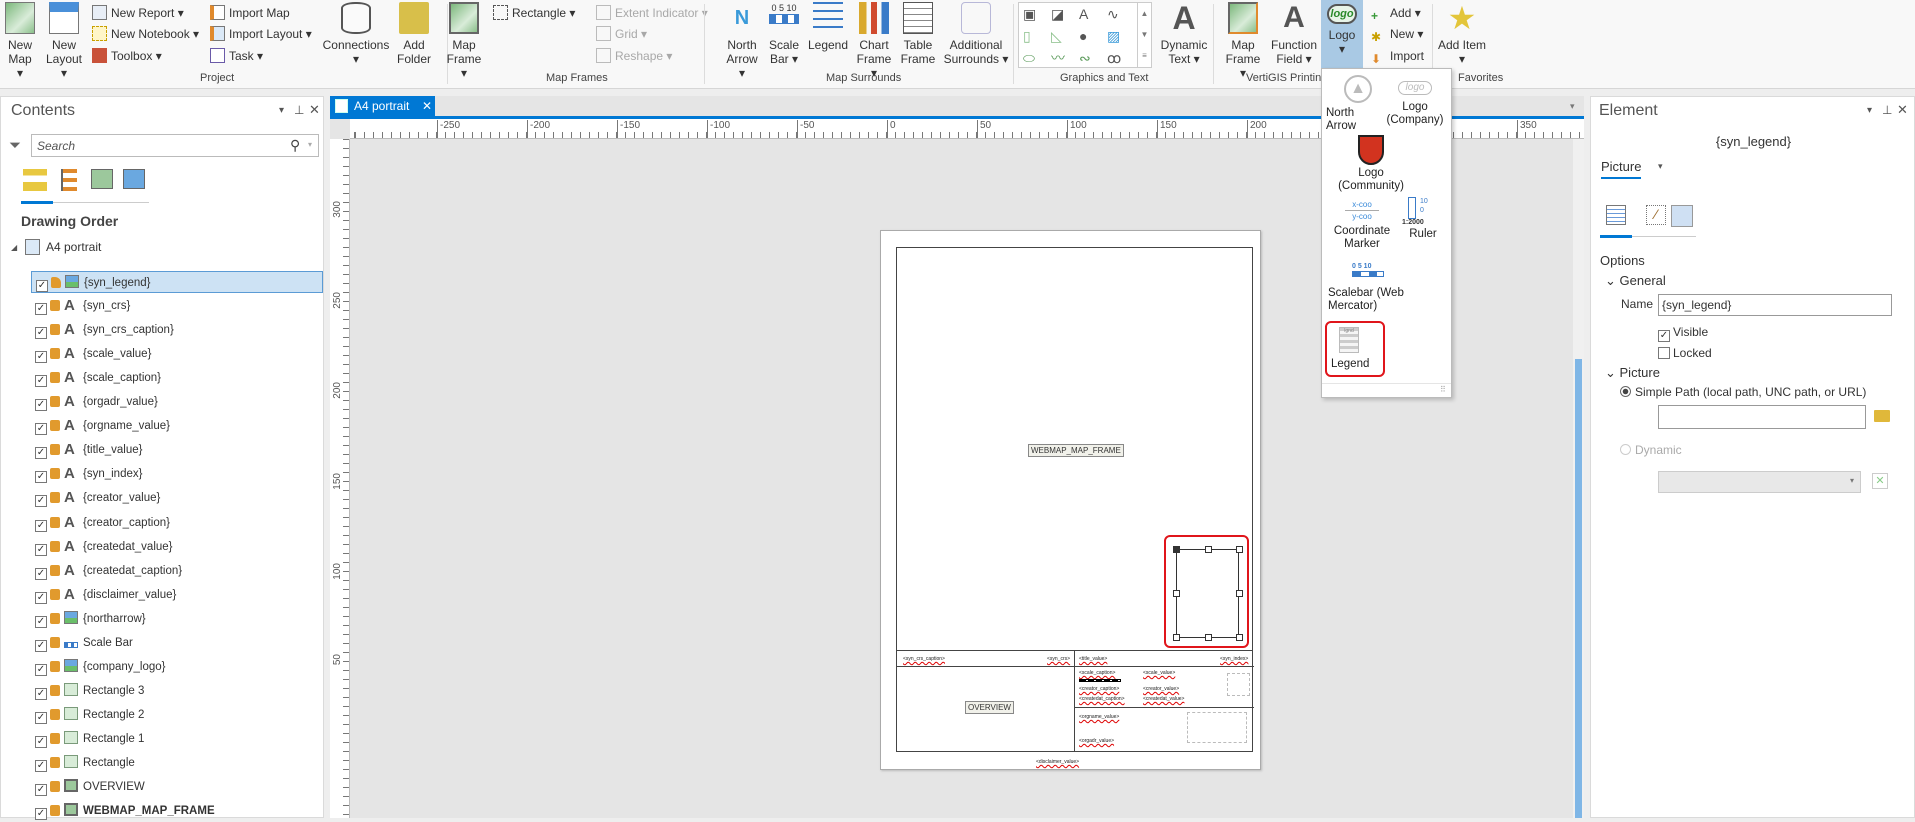 The image size is (1915, 822). Describe the element at coordinates (1184, 34) in the screenshot. I see `dynamic-text-button: A Dynamic Text ▾` at that location.